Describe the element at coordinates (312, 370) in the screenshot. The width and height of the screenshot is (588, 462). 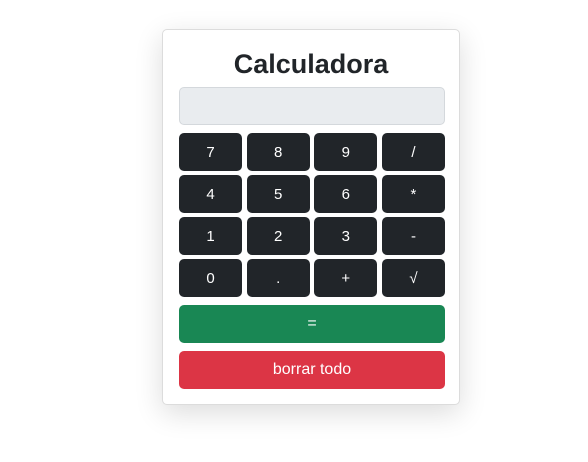
I see `clear-all-button: borrar todo` at that location.